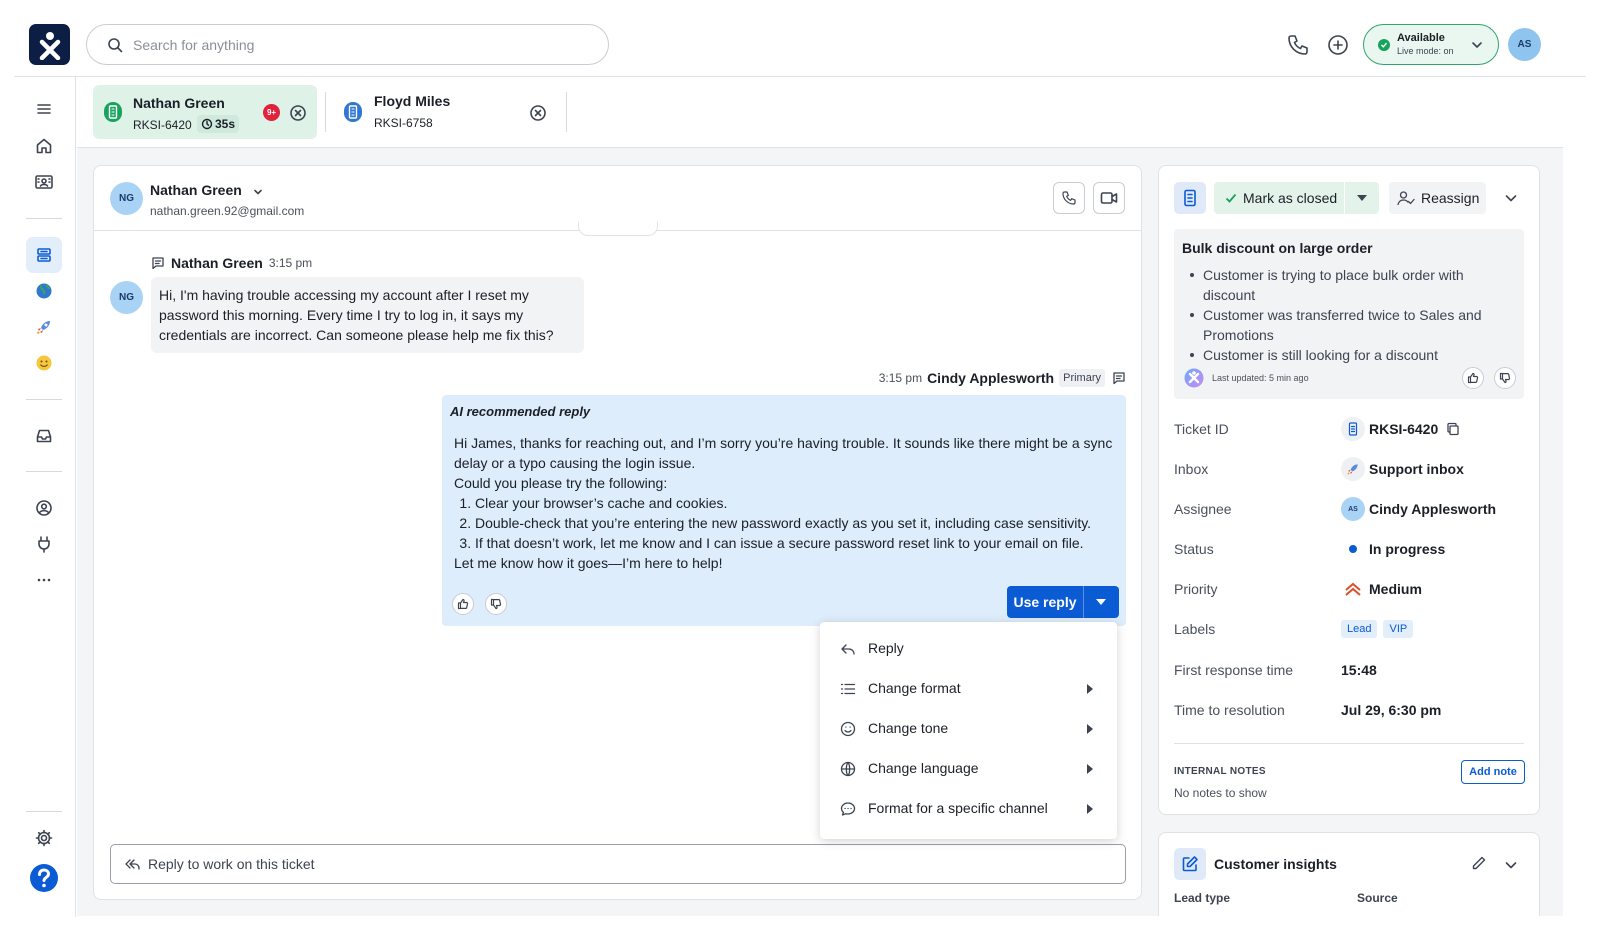 This screenshot has height=948, width=1600. I want to click on field-value: In progress, so click(1407, 549).